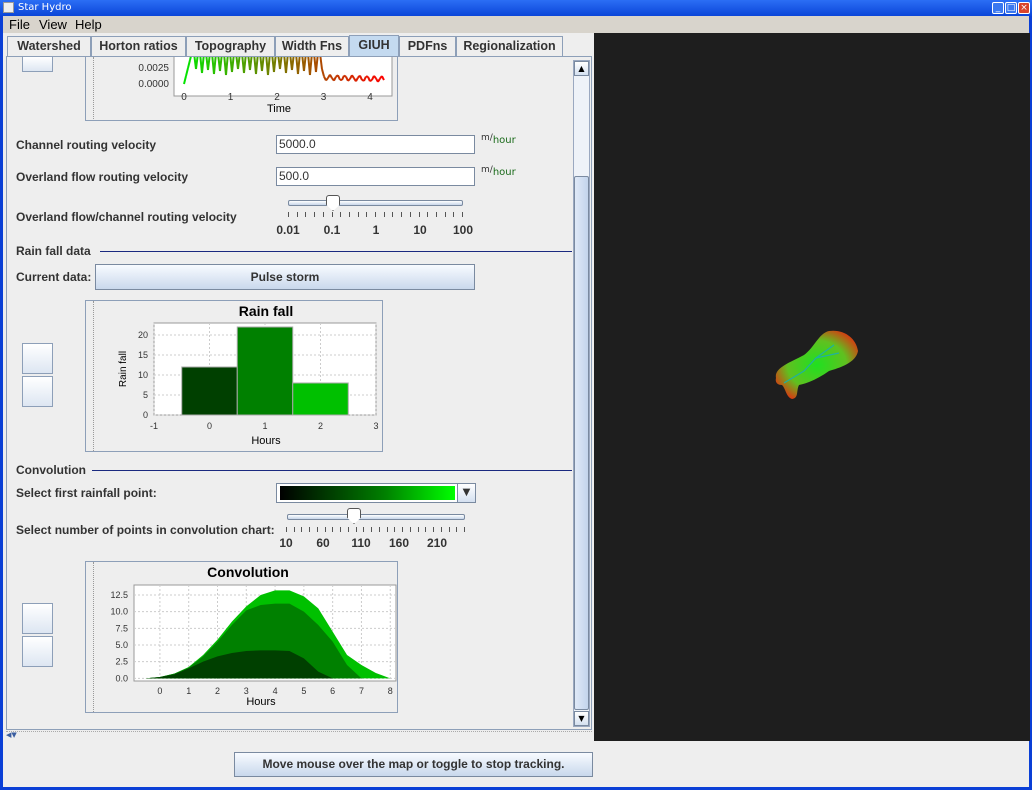 This screenshot has height=790, width=1032. Describe the element at coordinates (581, 443) in the screenshot. I see `scrollbar-thumb` at that location.